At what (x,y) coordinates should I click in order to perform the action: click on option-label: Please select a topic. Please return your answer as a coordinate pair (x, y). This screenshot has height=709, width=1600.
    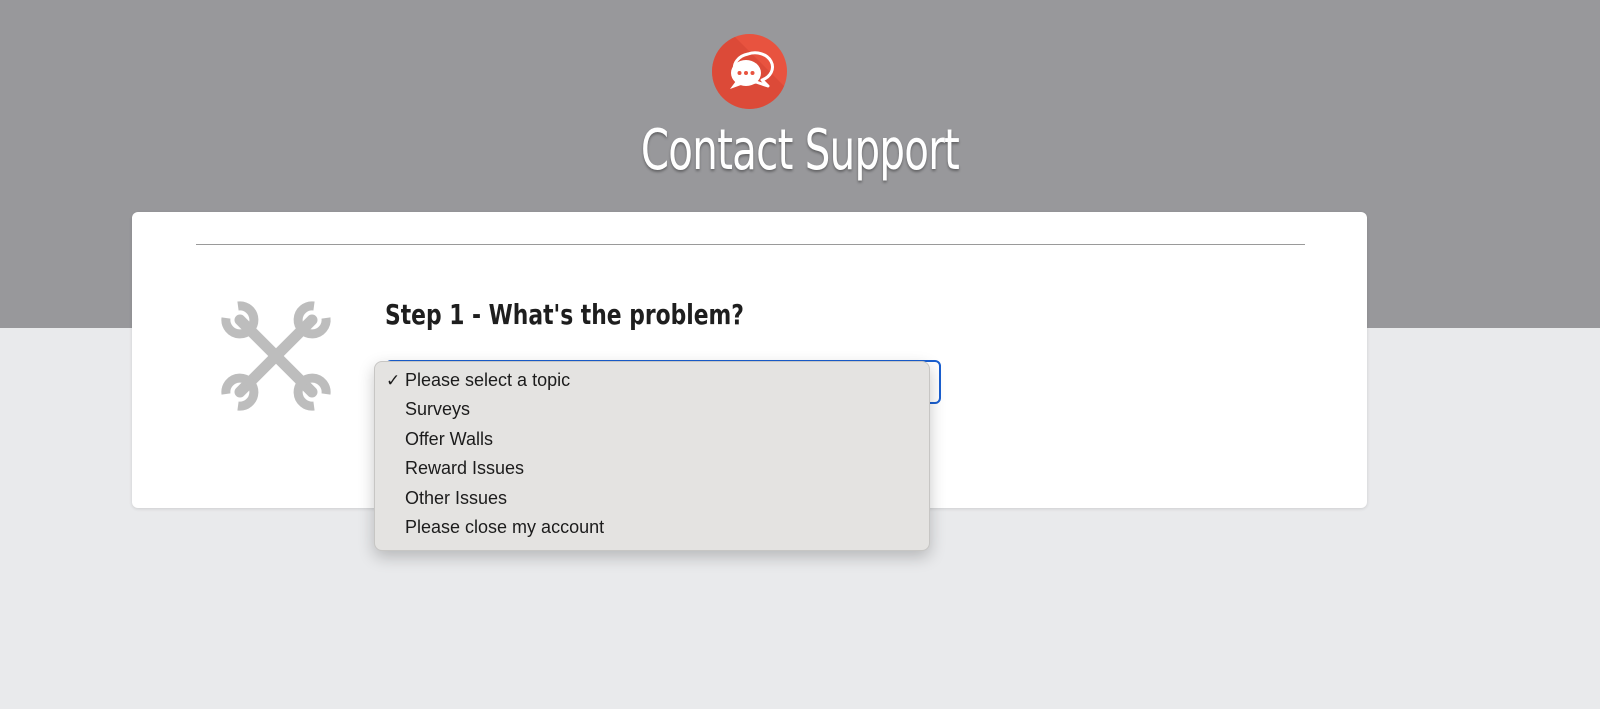
    Looking at the image, I should click on (488, 380).